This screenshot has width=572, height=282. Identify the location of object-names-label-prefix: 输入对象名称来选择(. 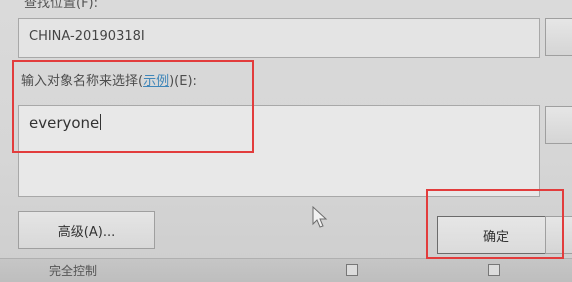
(82, 81).